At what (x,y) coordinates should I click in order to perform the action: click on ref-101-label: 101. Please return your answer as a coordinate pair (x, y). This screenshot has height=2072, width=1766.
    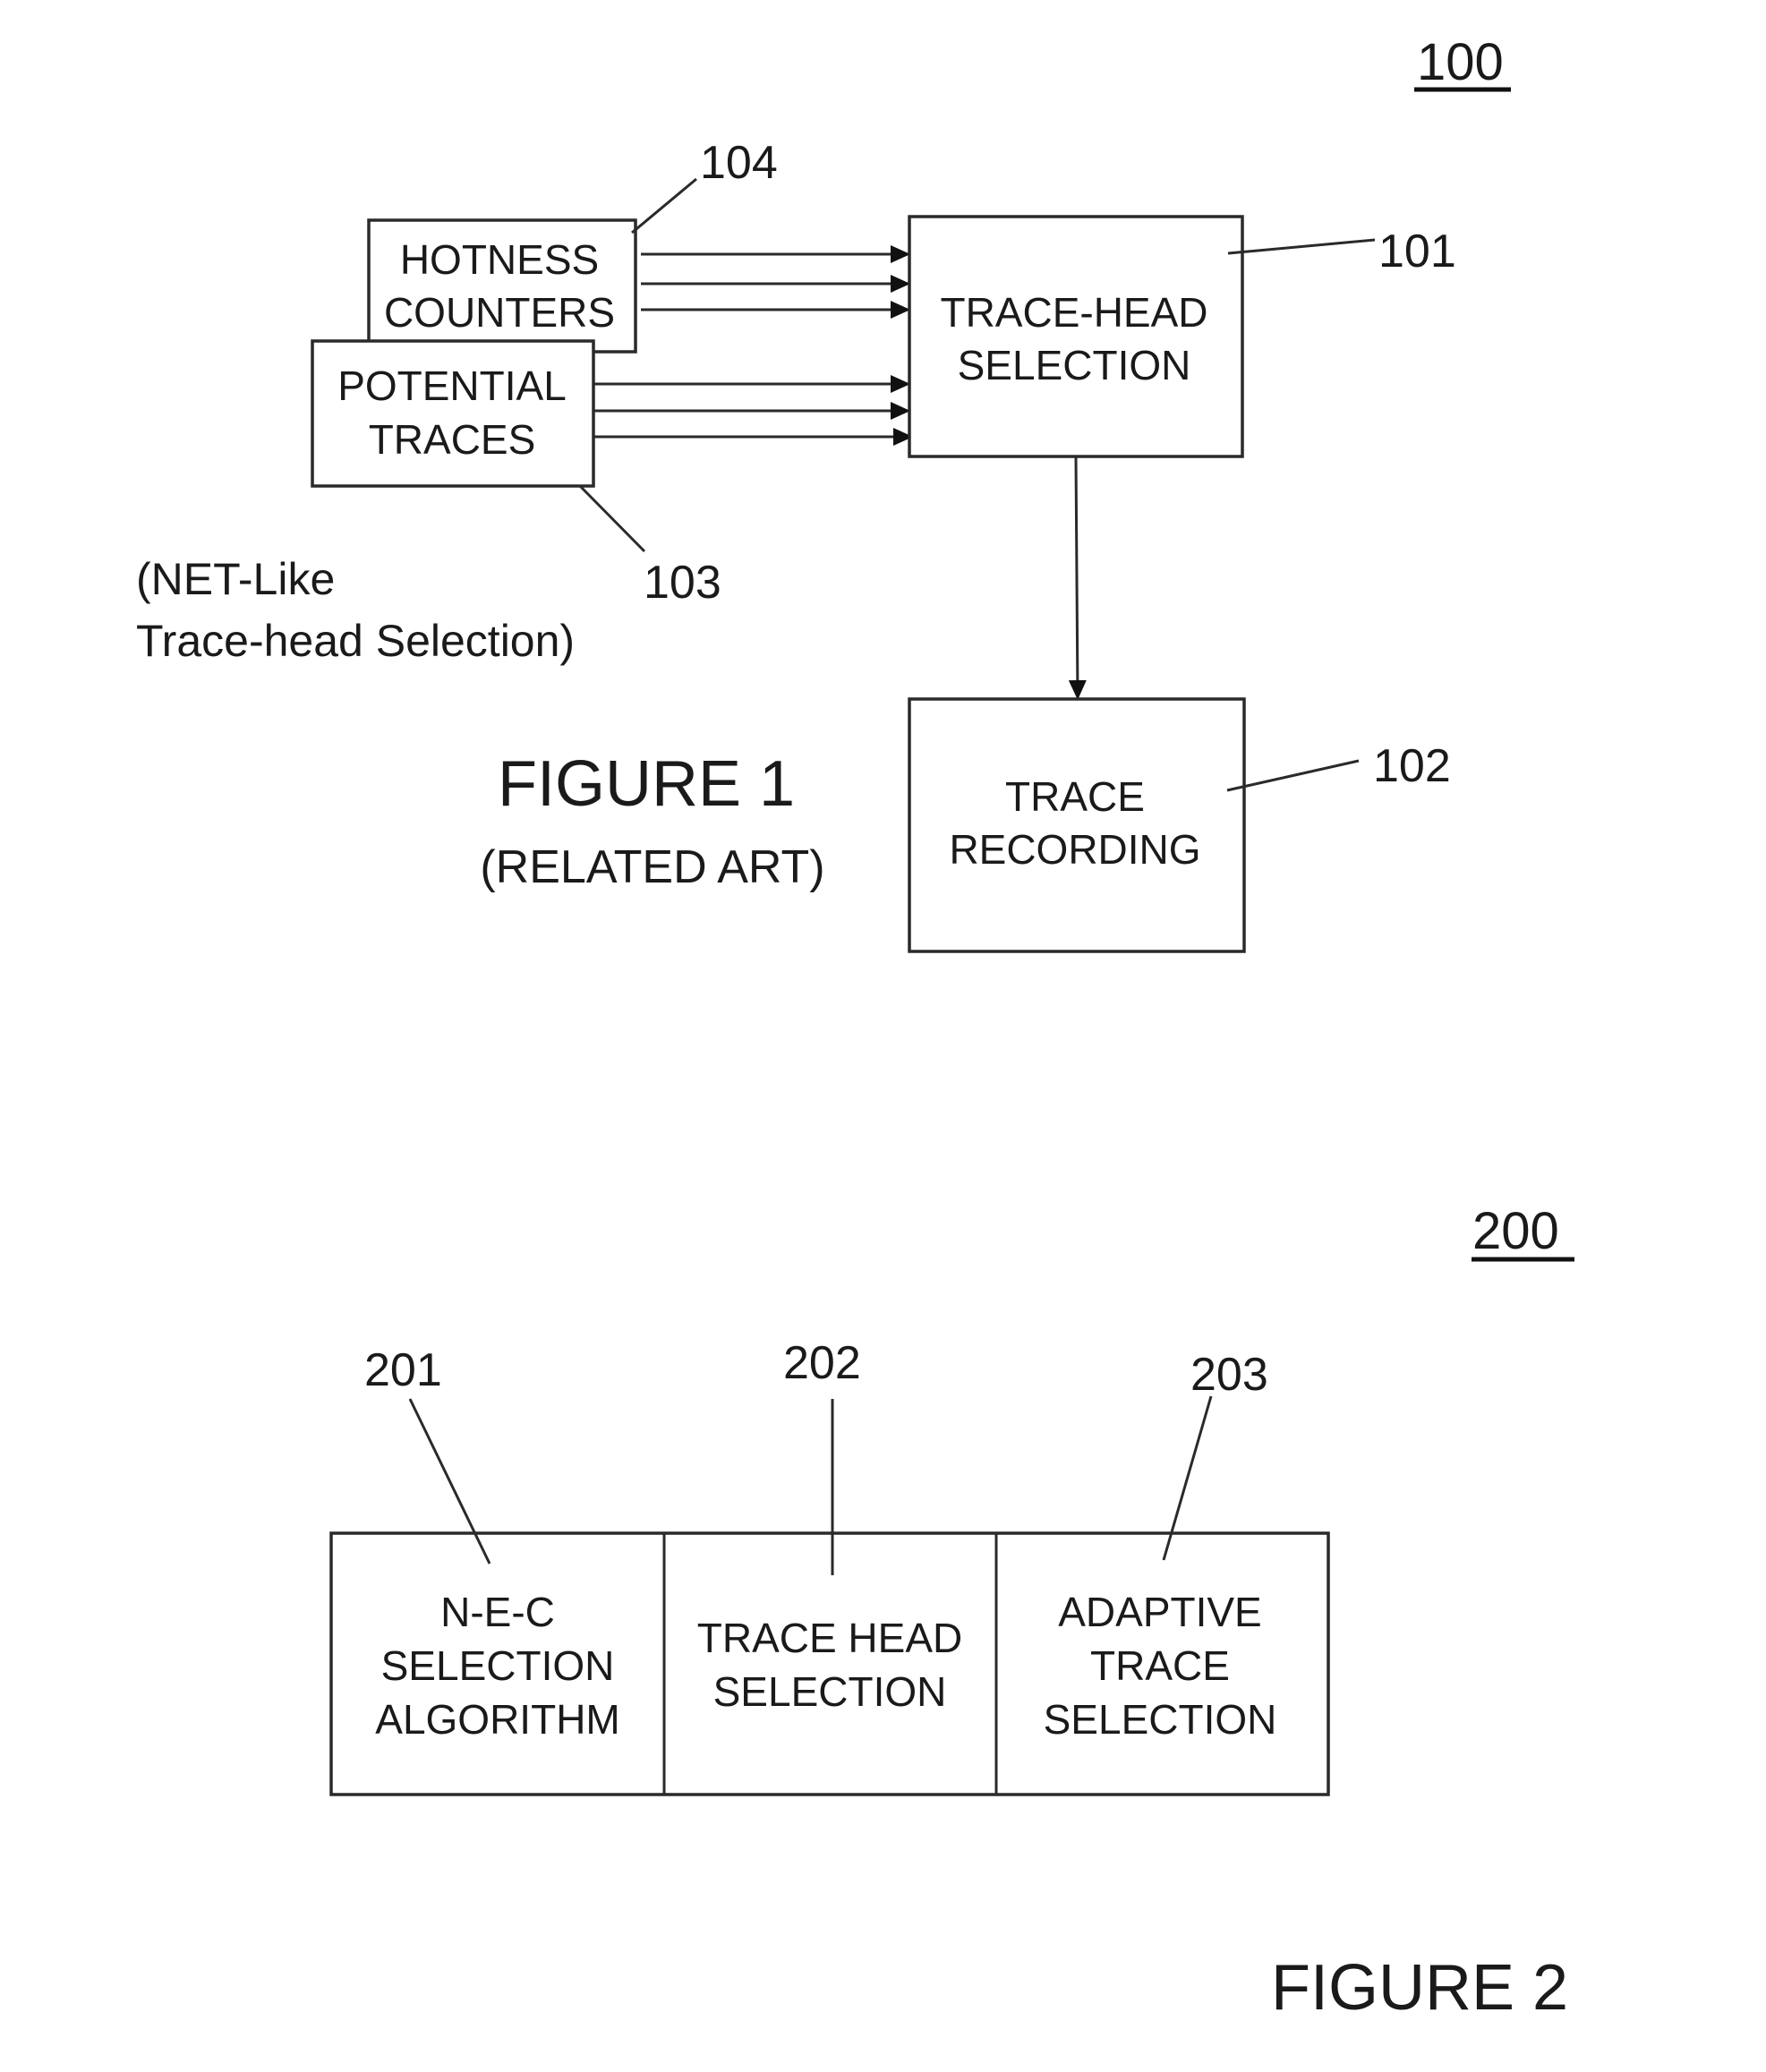
    Looking at the image, I should click on (1417, 252).